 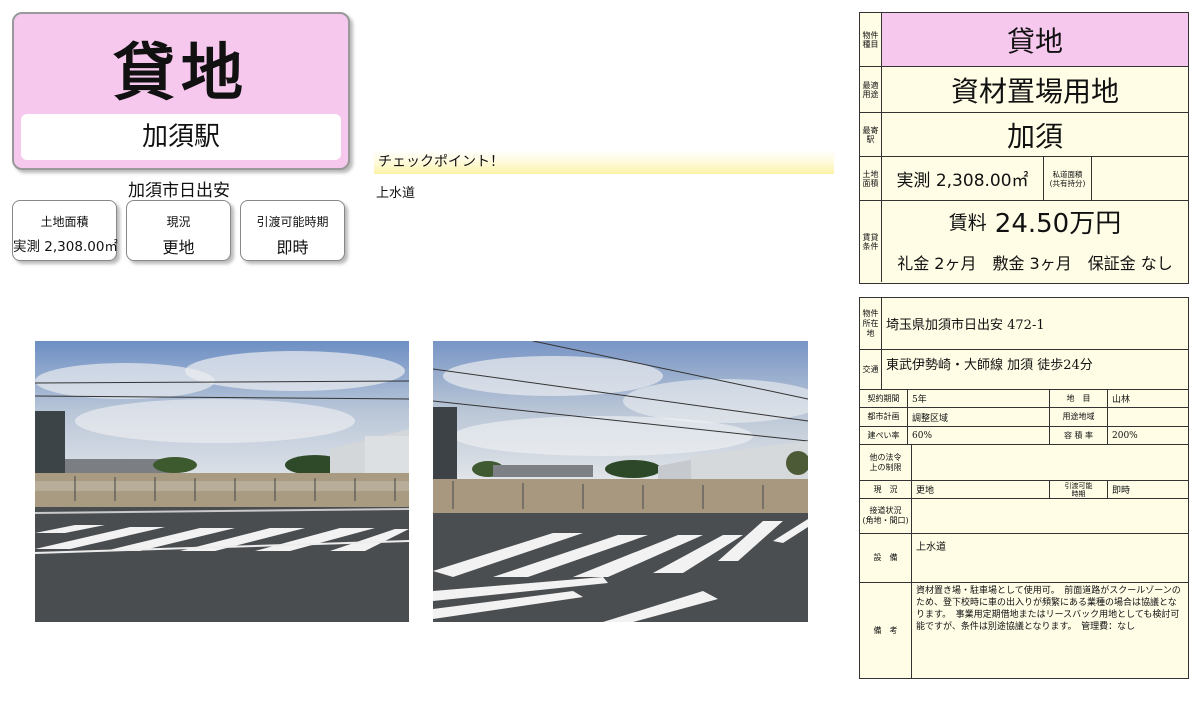 I want to click on info-box-land-area: 土地面積 実測 2,308.00㎡, so click(x=65, y=230).